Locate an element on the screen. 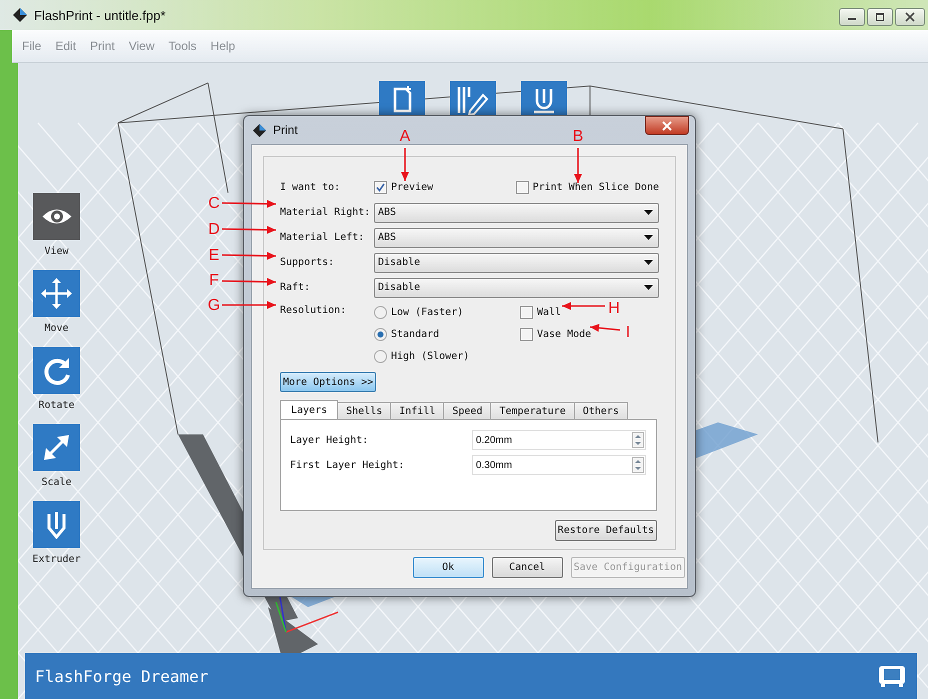 This screenshot has height=699, width=928. tab: Speed is located at coordinates (467, 410).